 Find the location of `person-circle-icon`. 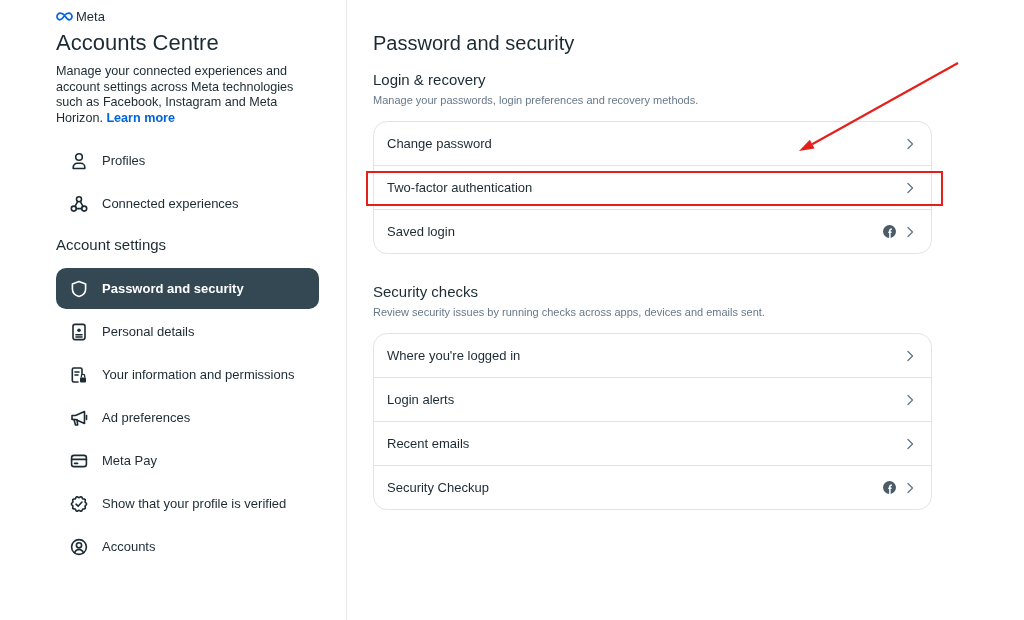

person-circle-icon is located at coordinates (79, 546).